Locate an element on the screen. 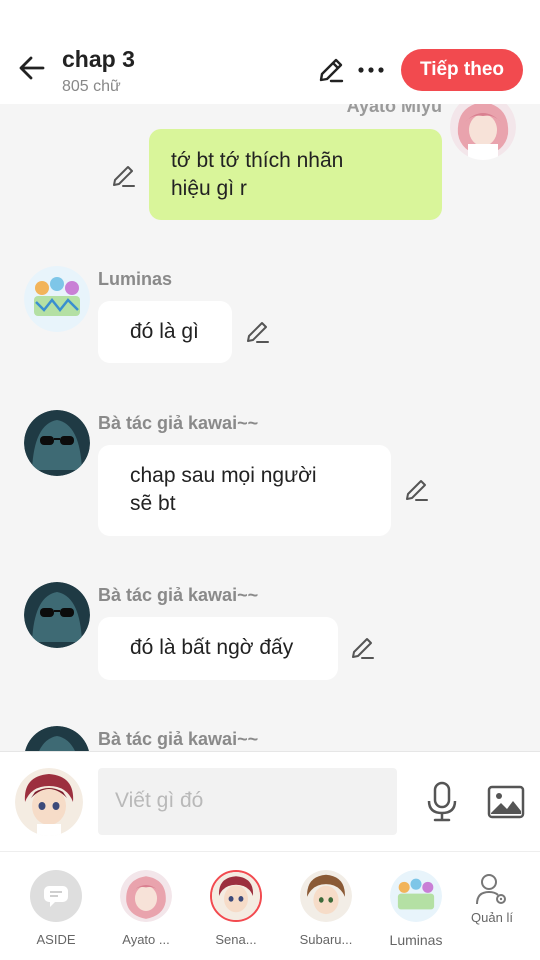  message-bubble: đó là bất ngờ đấy is located at coordinates (218, 648).